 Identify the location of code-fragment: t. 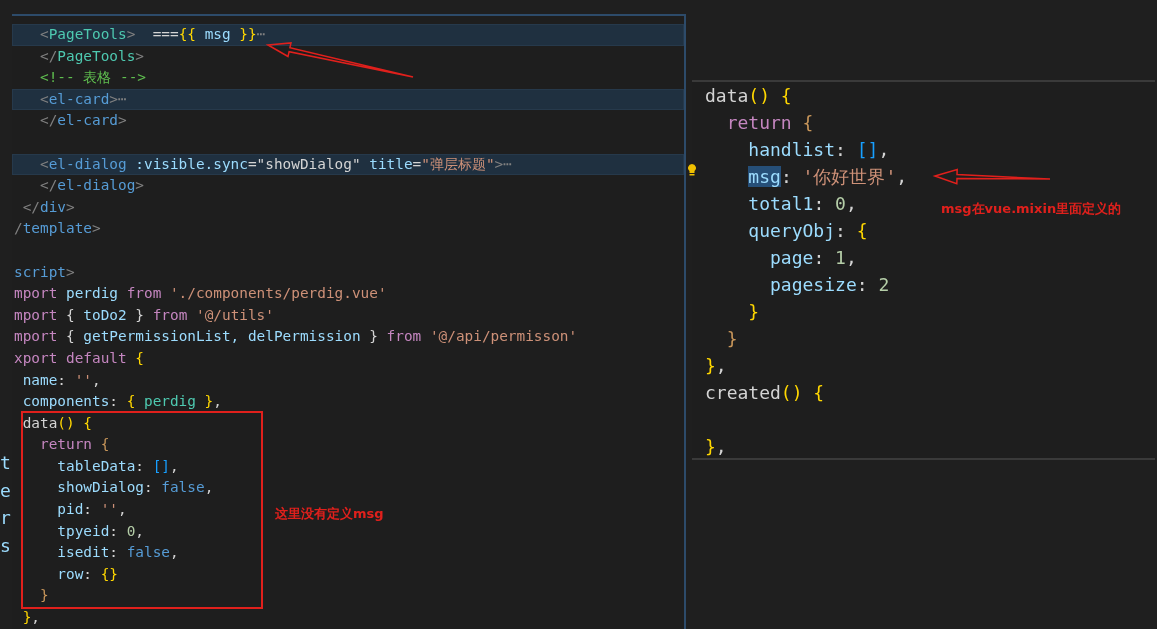
(6, 463).